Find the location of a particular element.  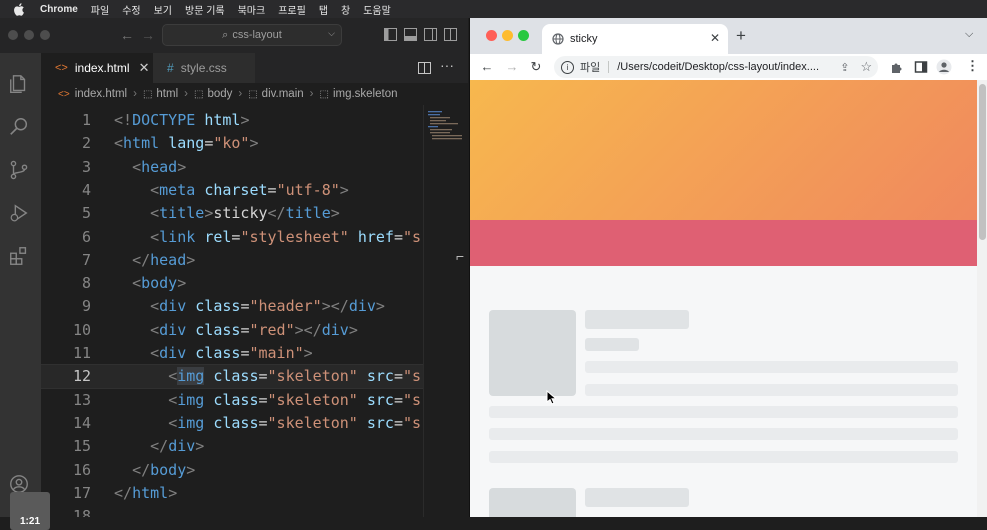

breadcrumb-item-div-main: div.main is located at coordinates (283, 94).